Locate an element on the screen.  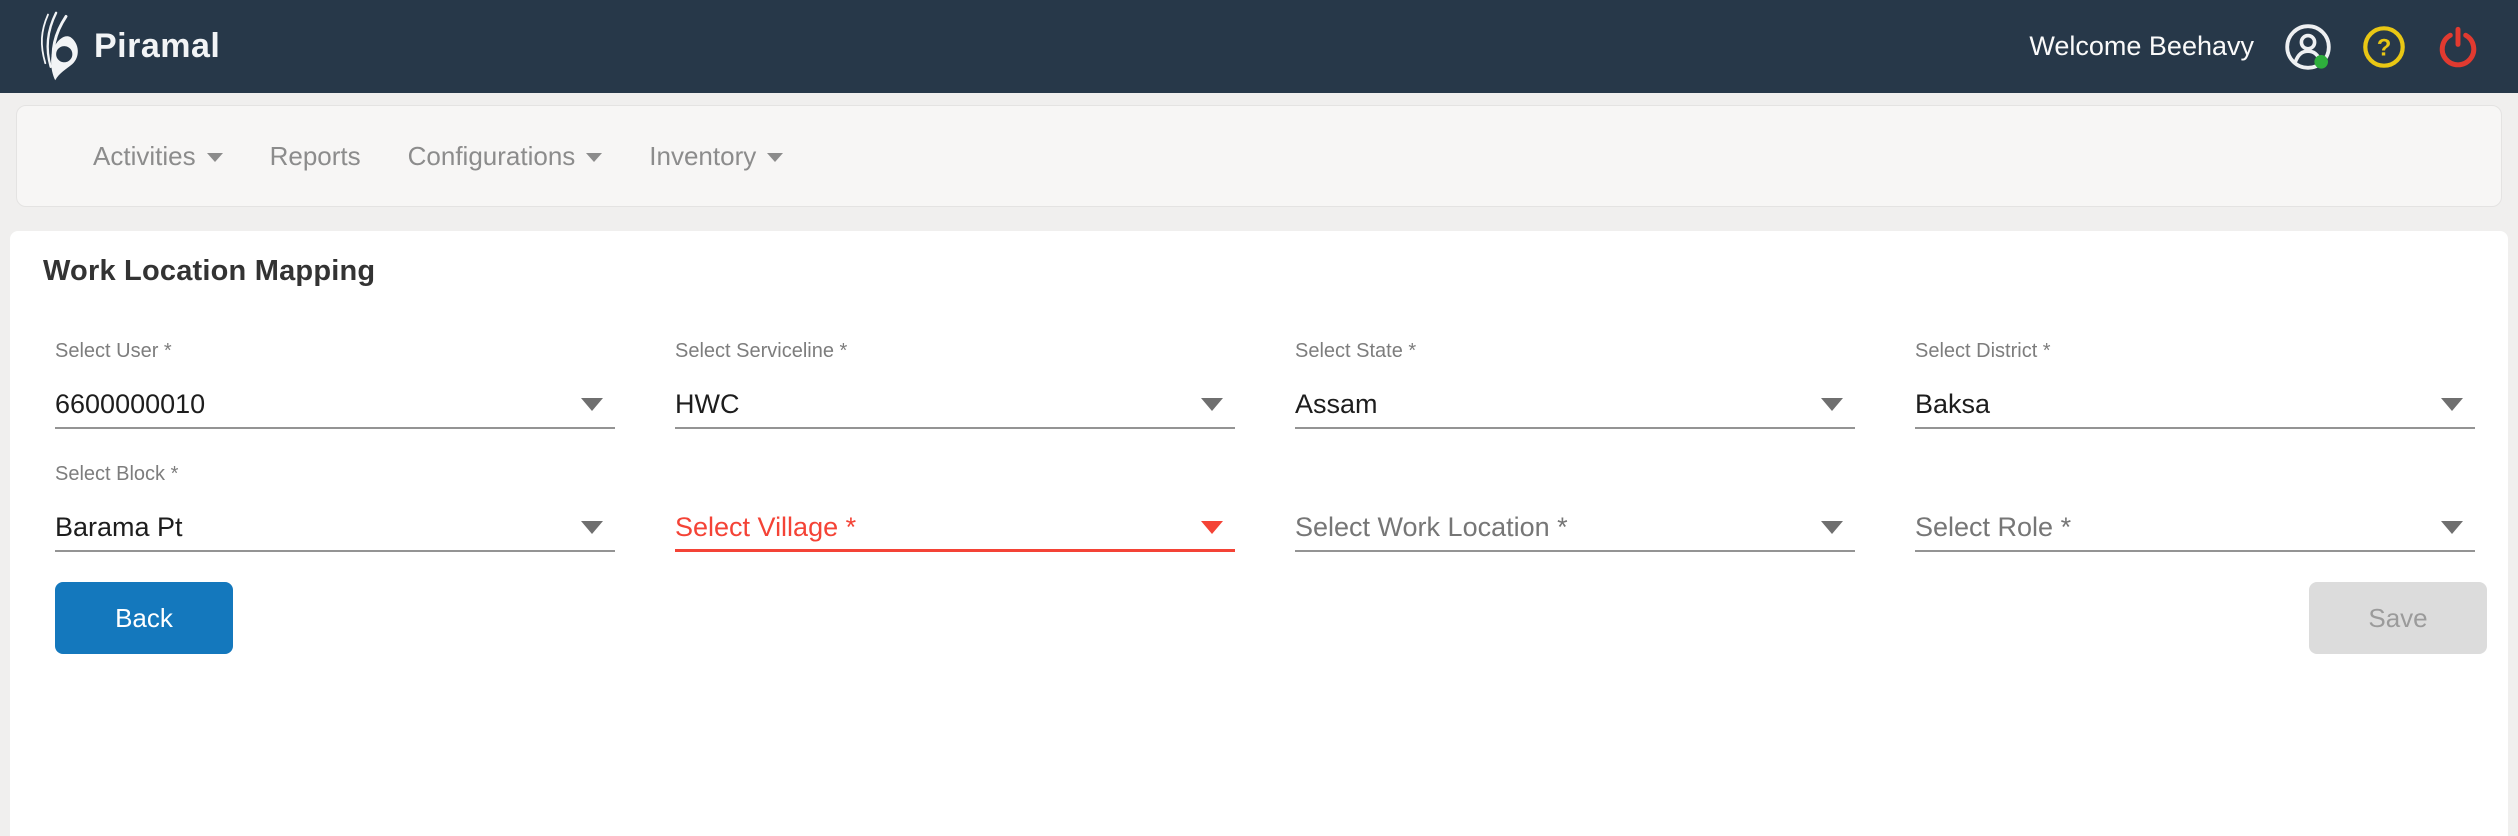
piramal-logo: Piramal is located at coordinates (125, 47).